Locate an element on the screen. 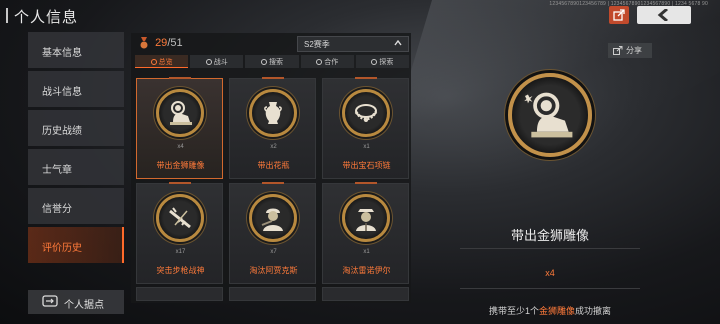  tab-overview: 总览 is located at coordinates (162, 61).